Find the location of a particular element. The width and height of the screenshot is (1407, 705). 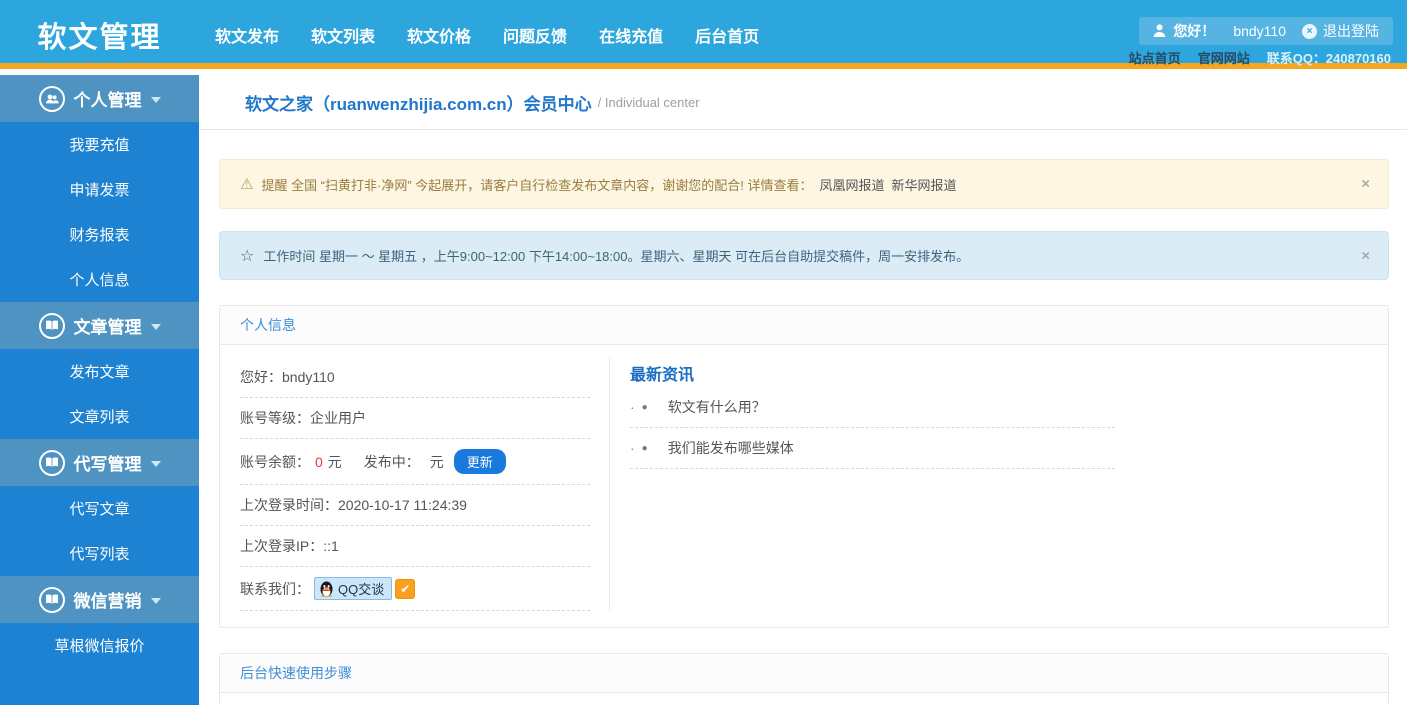

nav-item-recharge: 在线充值 is located at coordinates (631, 35).